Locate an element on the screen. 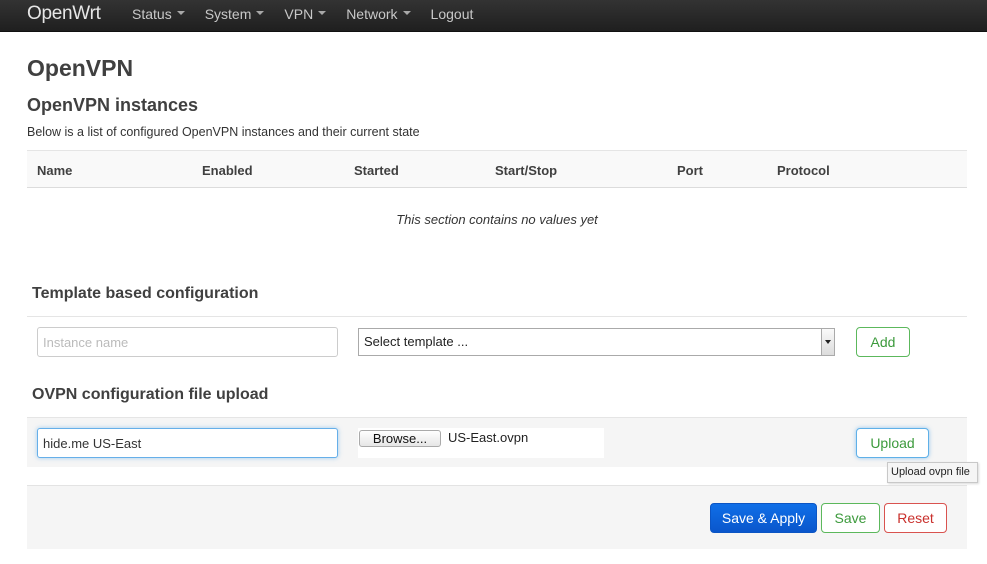  menu-logout-label: Logout is located at coordinates (452, 14).